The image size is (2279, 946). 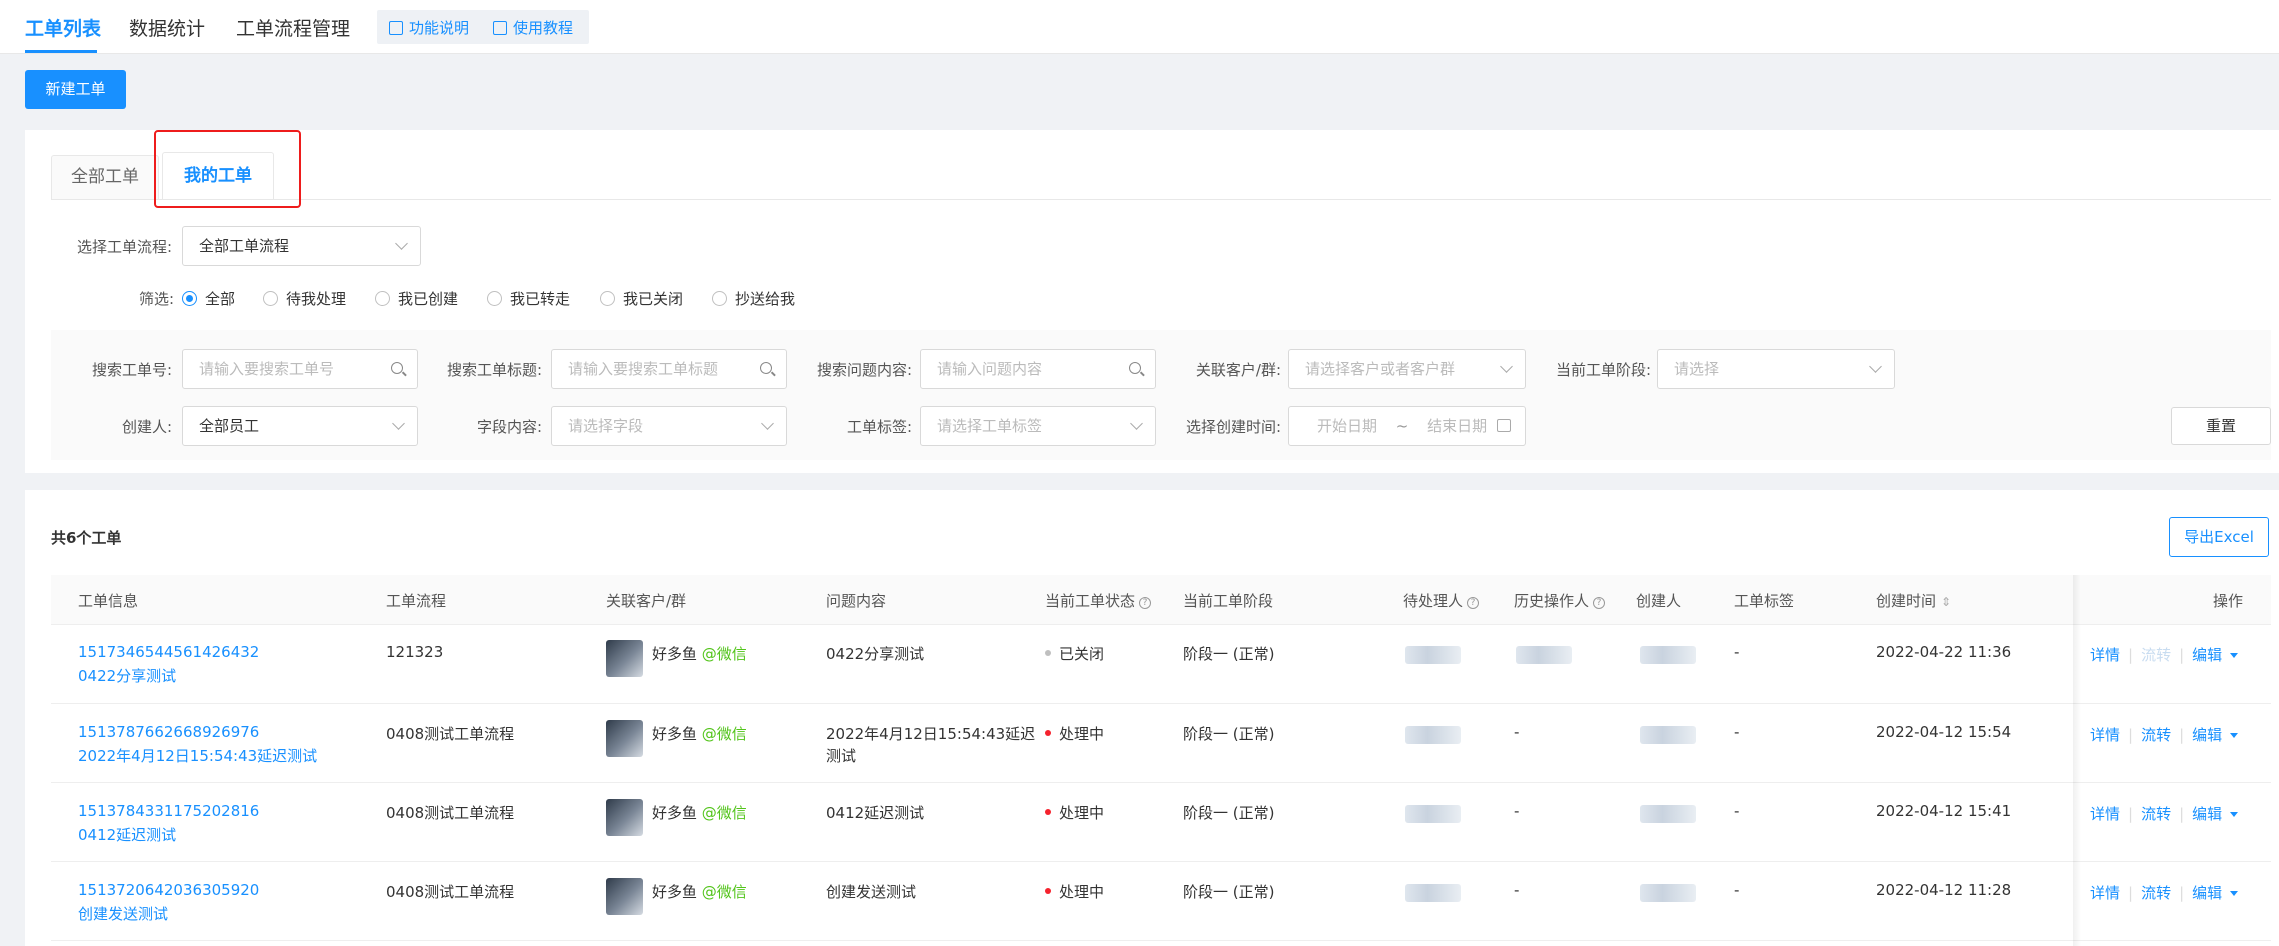 What do you see at coordinates (105, 177) in the screenshot?
I see `tab-all-tickets: 全部工单` at bounding box center [105, 177].